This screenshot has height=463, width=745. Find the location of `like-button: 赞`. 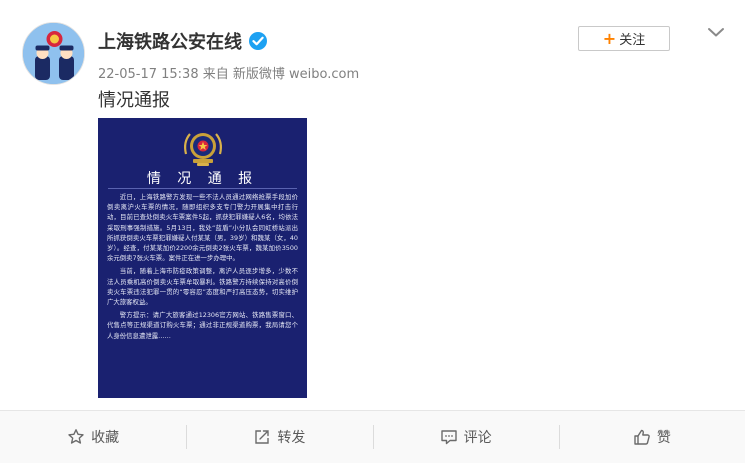

like-button: 赞 is located at coordinates (651, 437).